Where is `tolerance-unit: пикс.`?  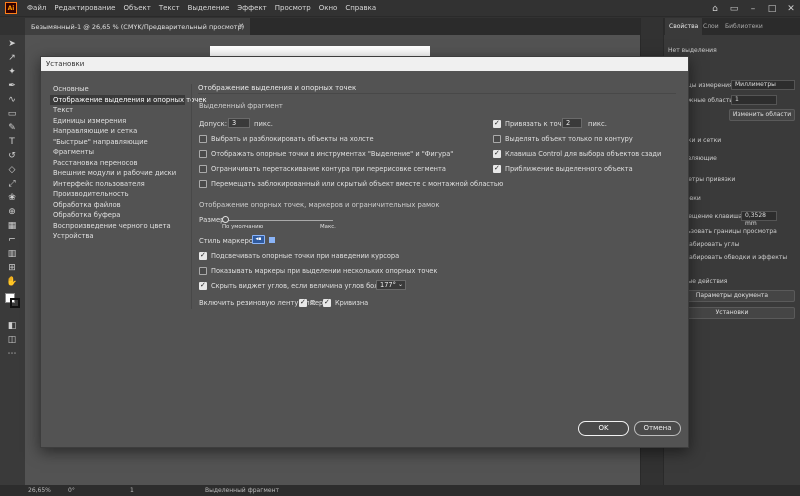
tolerance-unit: пикс. is located at coordinates (263, 124).